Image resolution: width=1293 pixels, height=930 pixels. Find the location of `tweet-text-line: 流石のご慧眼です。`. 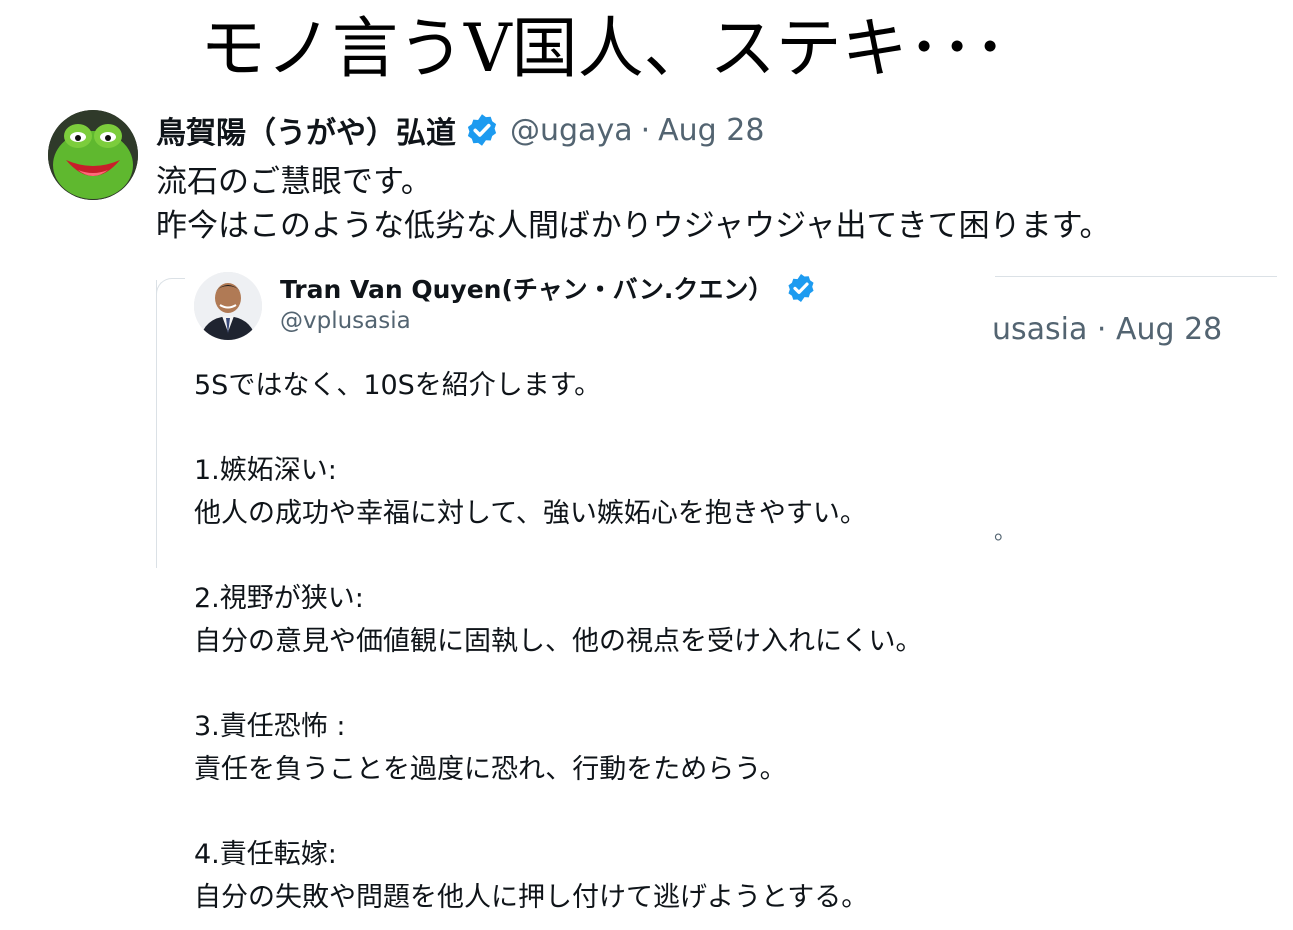

tweet-text-line: 流石のご慧眼です。 is located at coordinates (294, 182).